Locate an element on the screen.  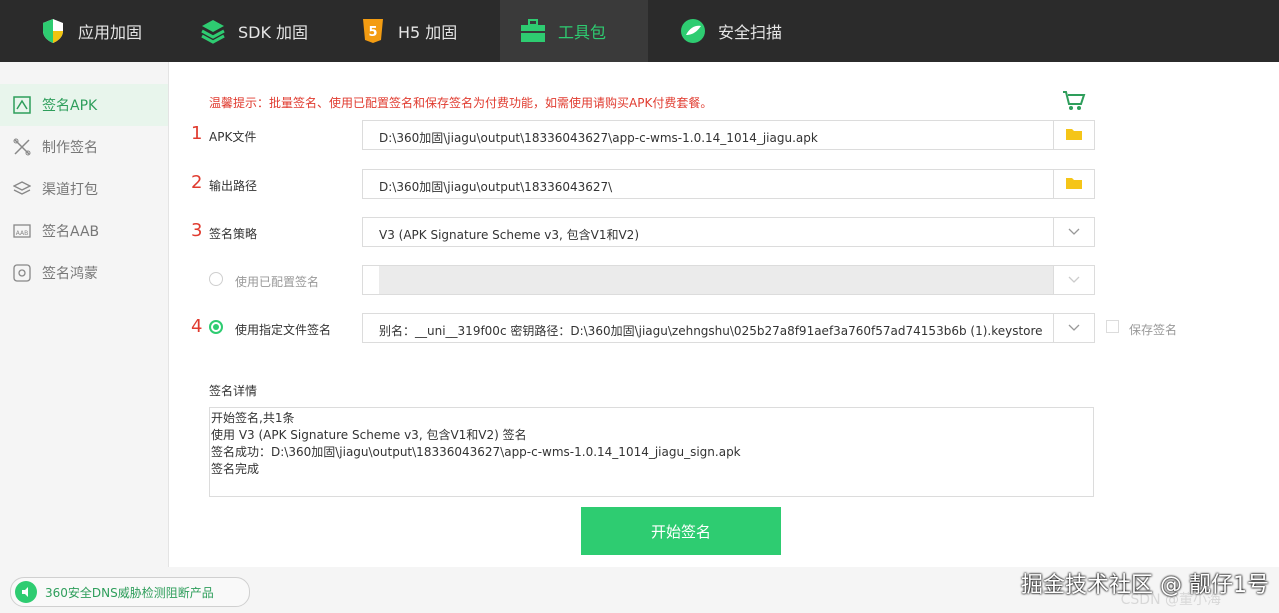
tab-sdk-harden: SDK 加固 is located at coordinates (254, 31).